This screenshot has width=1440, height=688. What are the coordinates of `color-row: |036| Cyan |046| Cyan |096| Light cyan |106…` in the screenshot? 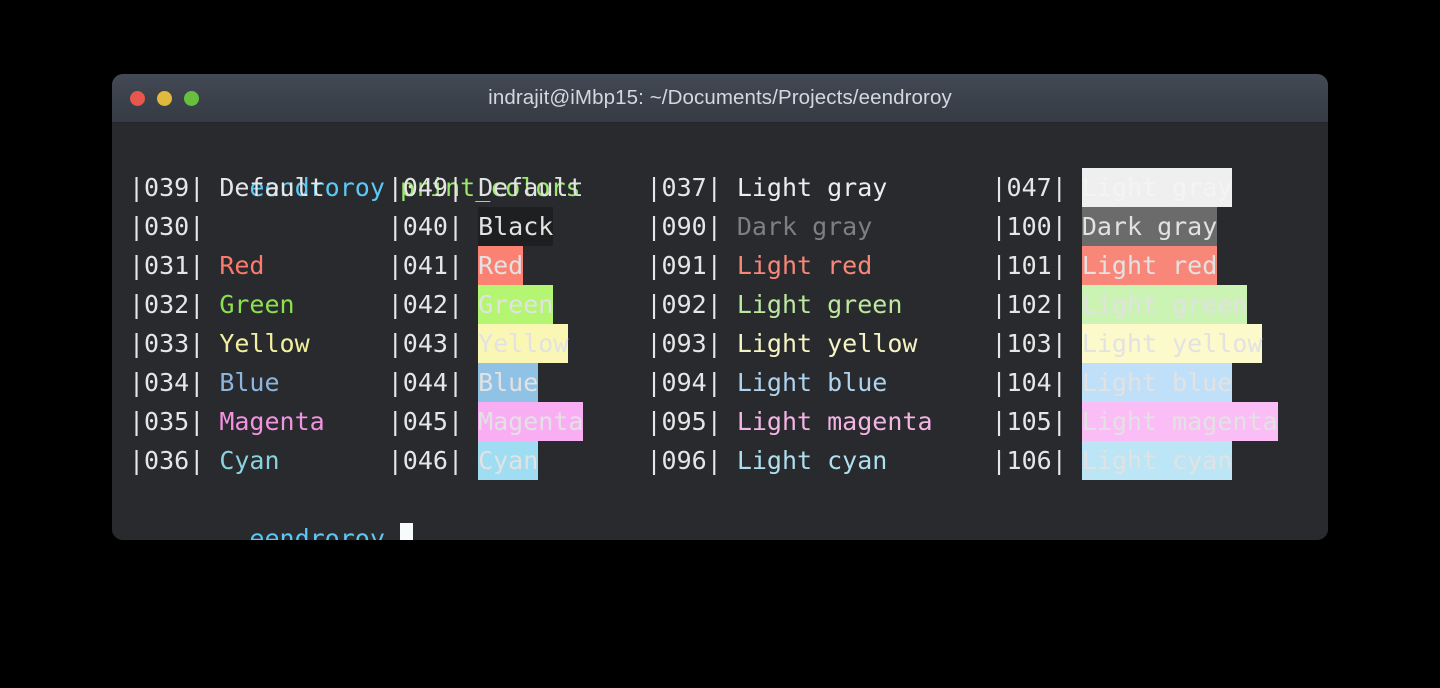 It's located at (720, 460).